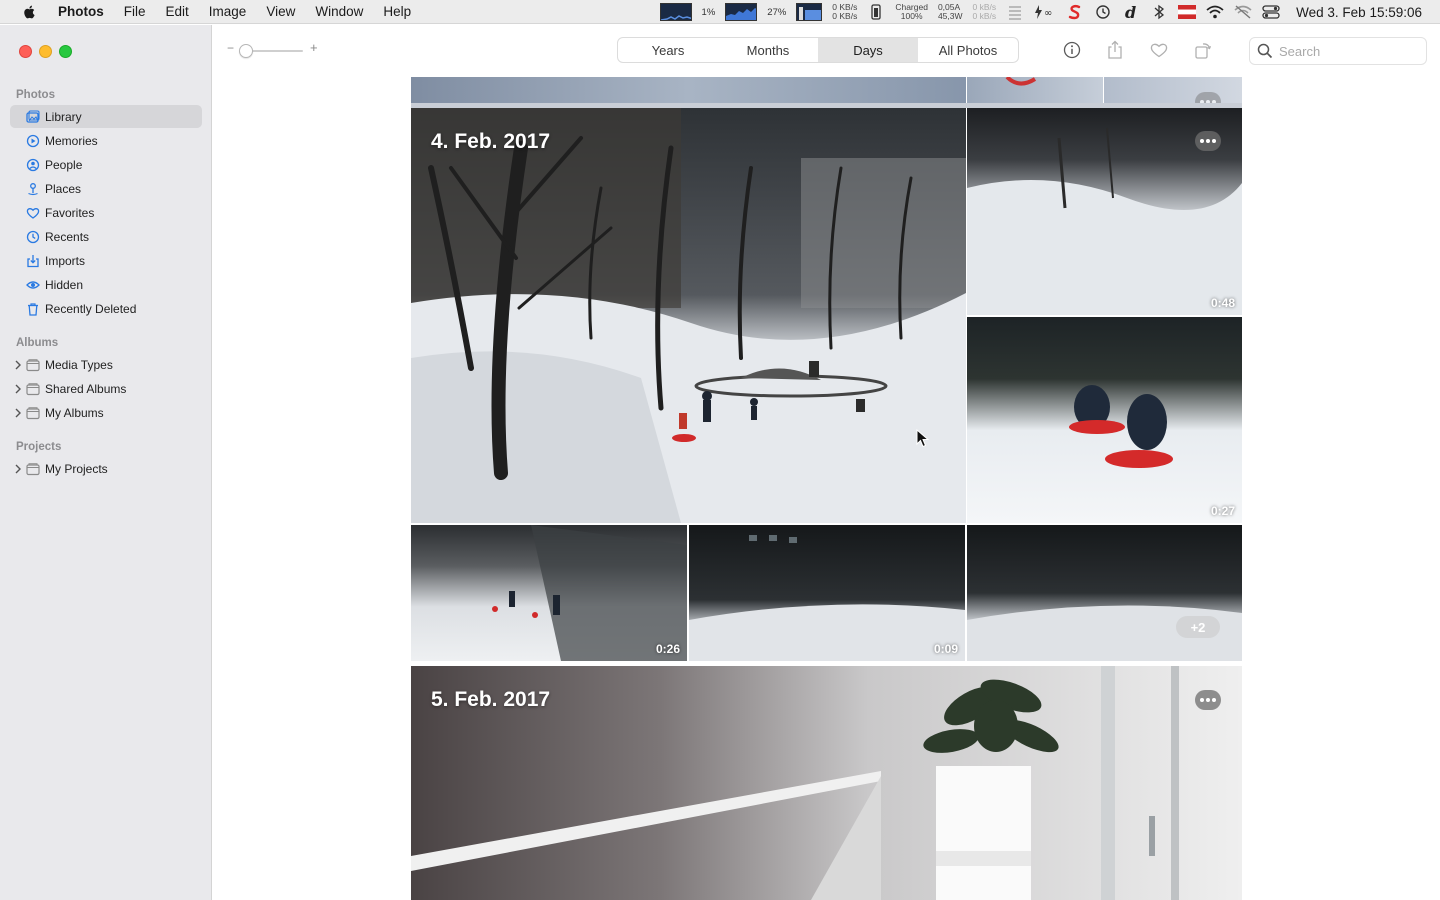 The image size is (1440, 900). I want to click on sidebar-item-favorites: Favorites, so click(106, 212).